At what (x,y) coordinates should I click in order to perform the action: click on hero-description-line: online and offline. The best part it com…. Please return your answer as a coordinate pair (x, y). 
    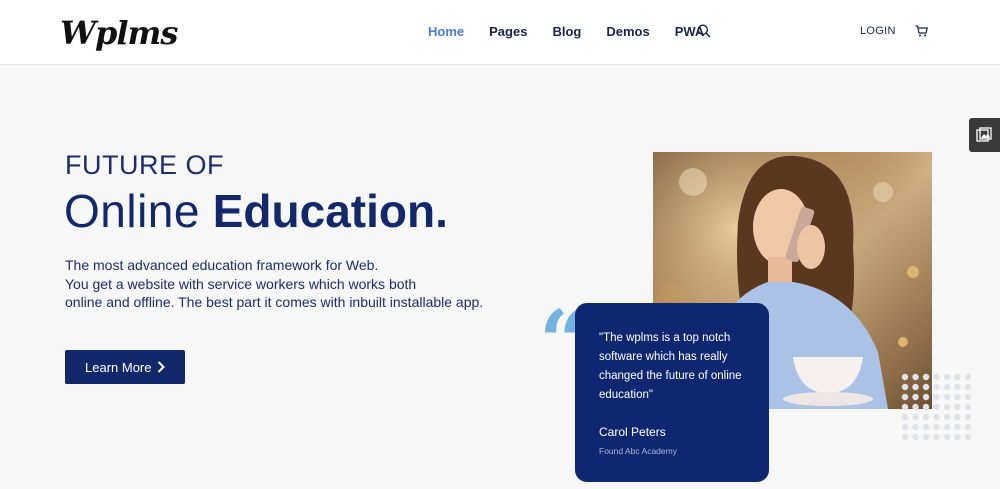
    Looking at the image, I should click on (274, 302).